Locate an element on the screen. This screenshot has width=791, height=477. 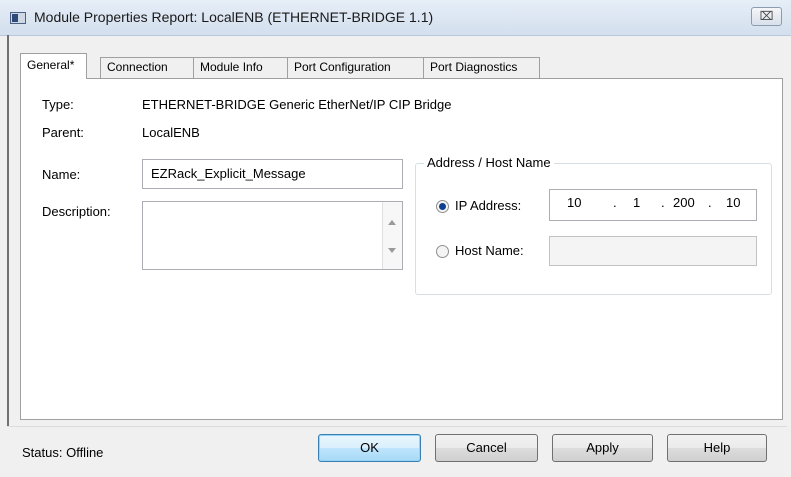
ok-button: OK is located at coordinates (369, 448).